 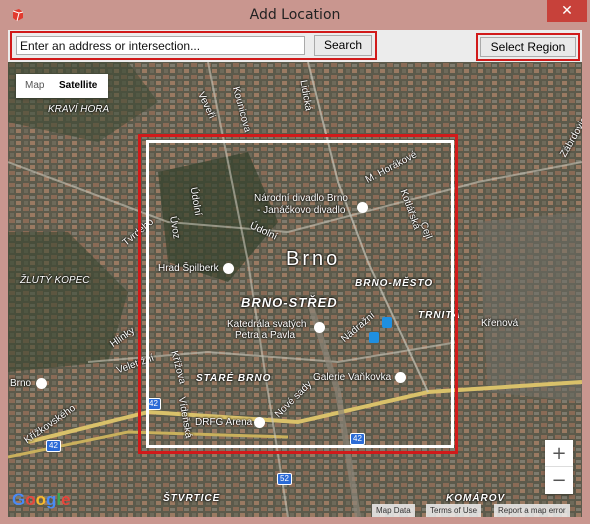 I want to click on terms-of-use-link: Terms of Use, so click(x=454, y=510).